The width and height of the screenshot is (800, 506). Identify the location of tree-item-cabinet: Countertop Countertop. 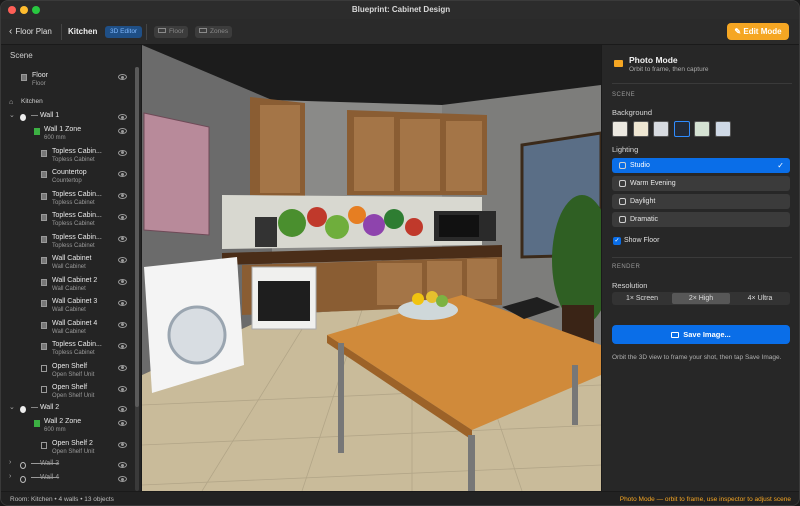
(66, 178).